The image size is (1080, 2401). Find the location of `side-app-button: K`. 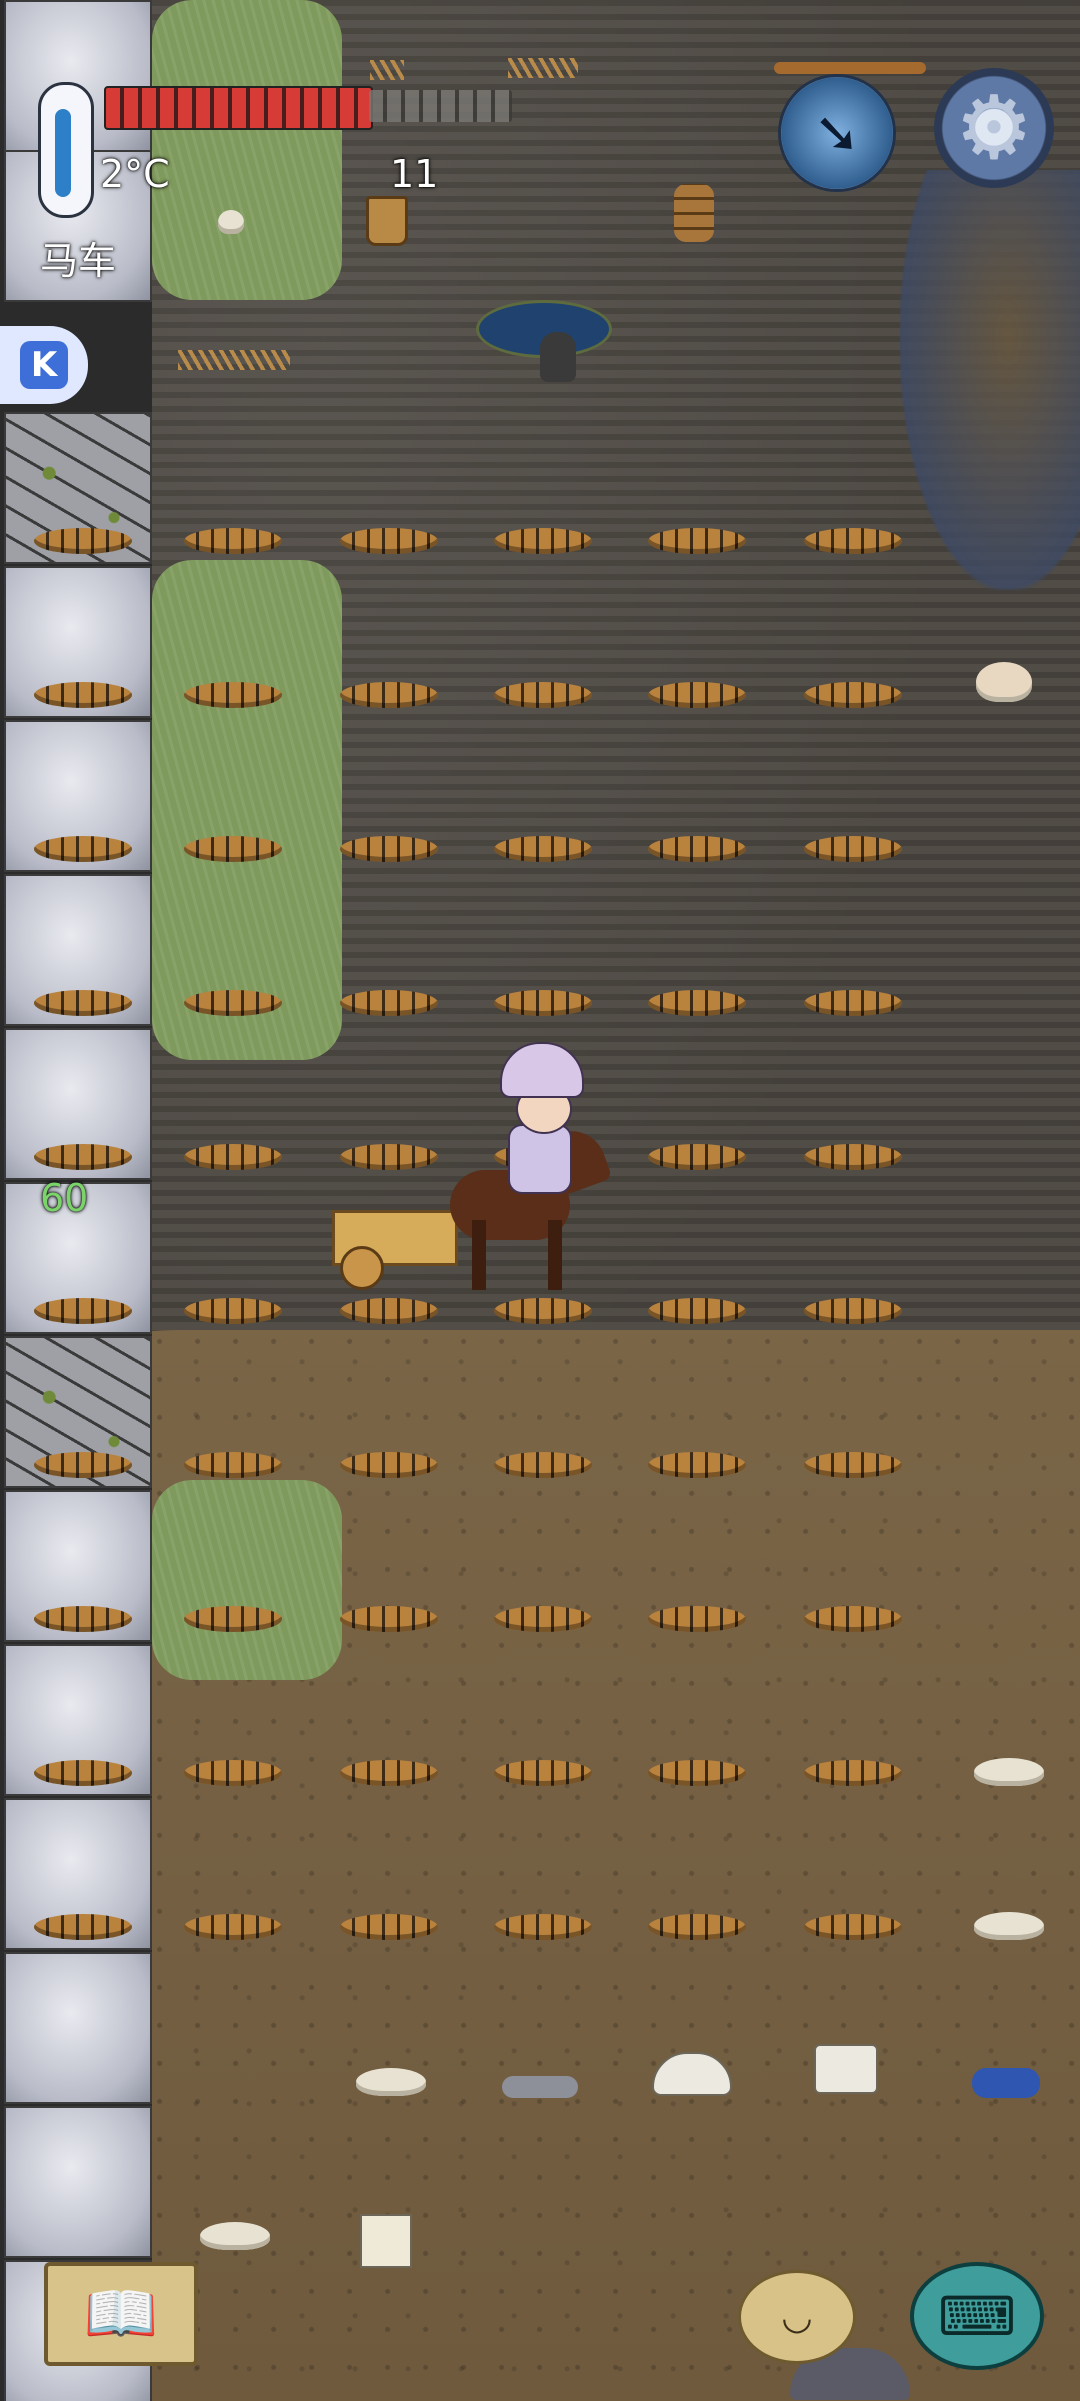

side-app-button: K is located at coordinates (44, 365).